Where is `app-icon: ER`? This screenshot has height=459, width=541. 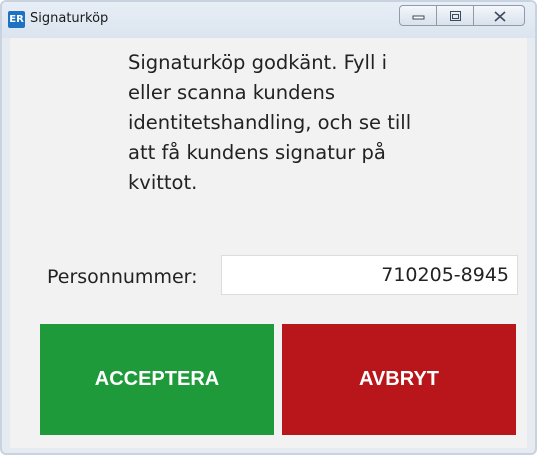 app-icon: ER is located at coordinates (16, 19).